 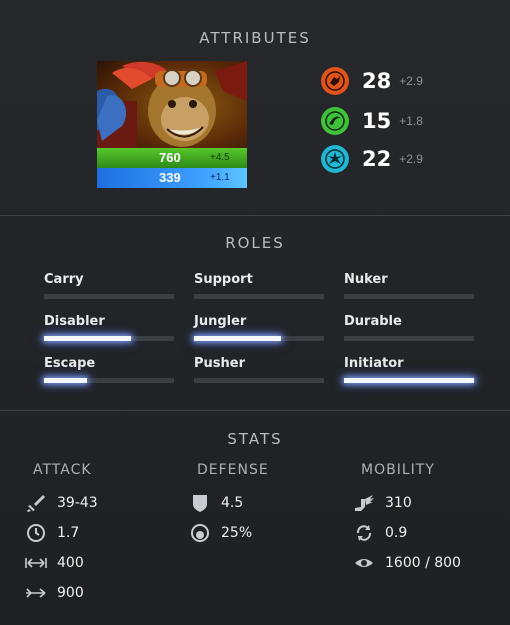 What do you see at coordinates (109, 327) in the screenshot?
I see `role-disabler: Disabler` at bounding box center [109, 327].